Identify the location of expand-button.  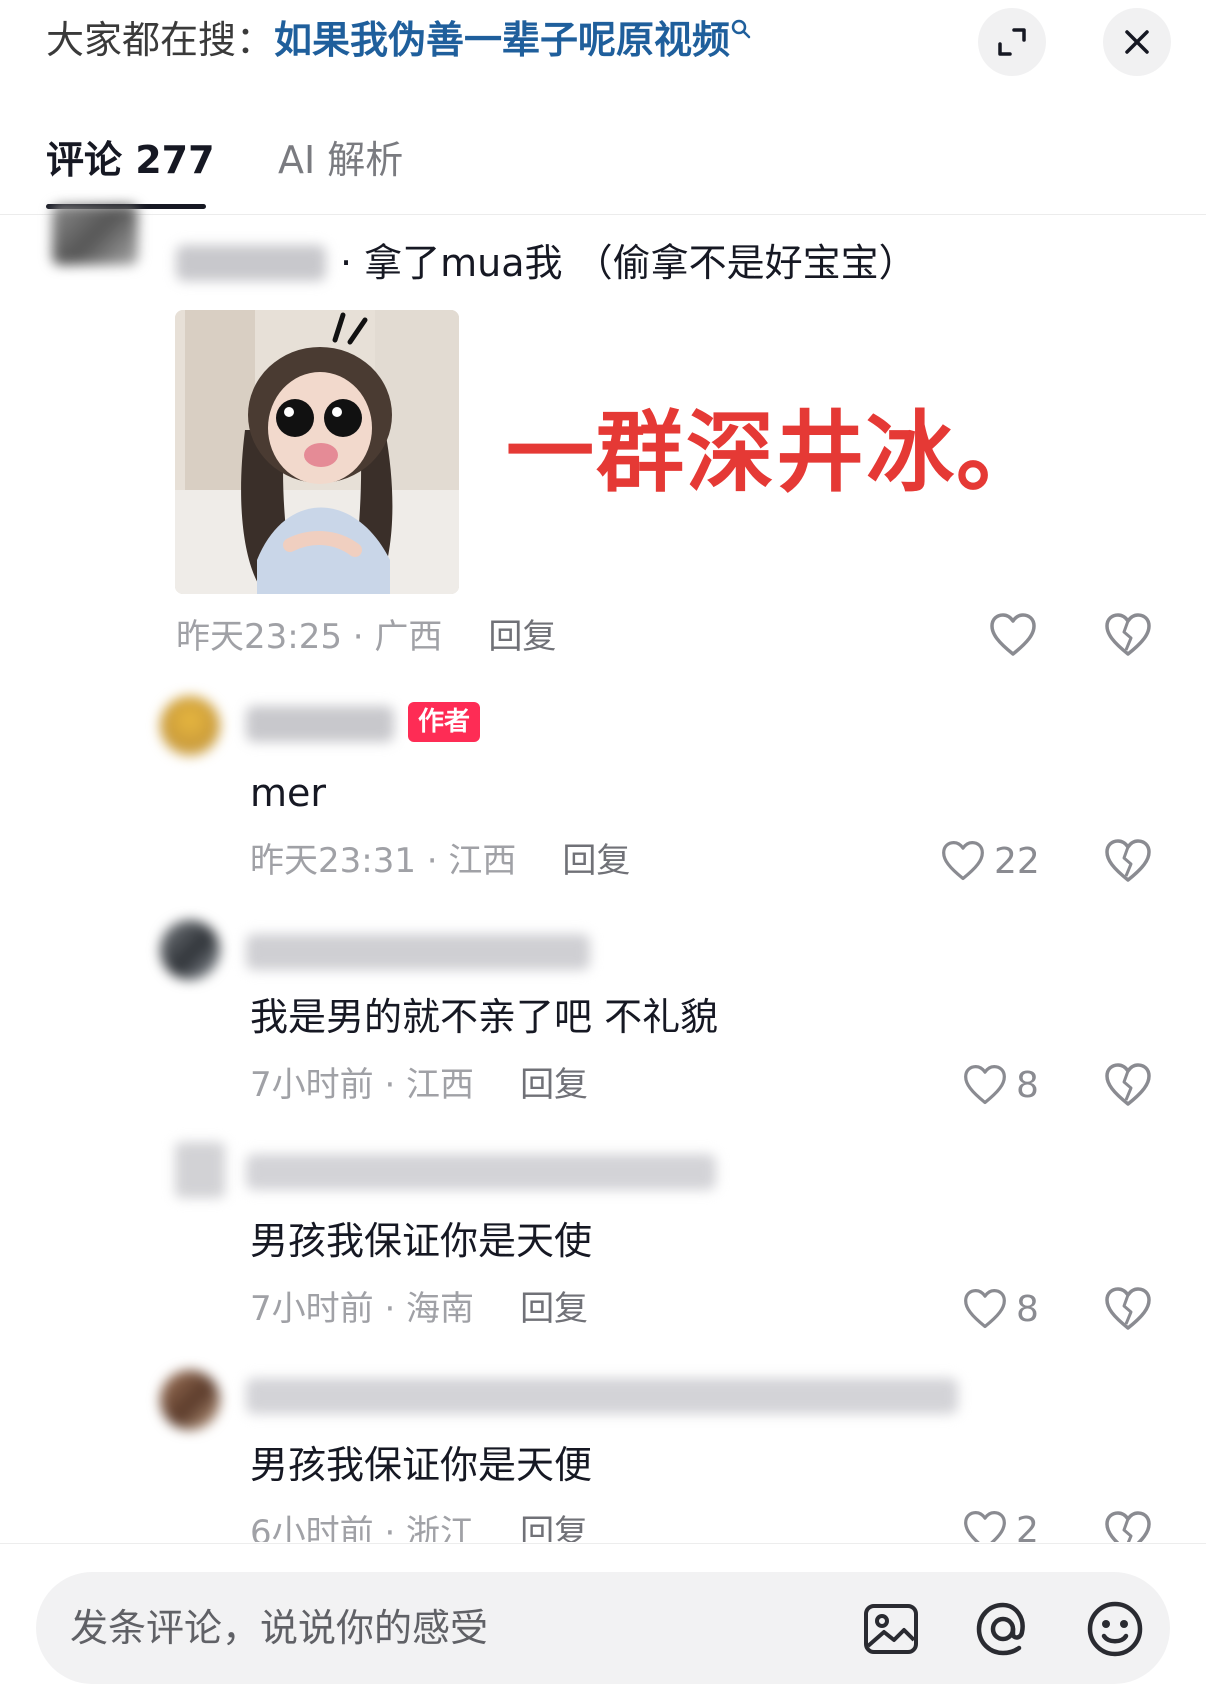
(1012, 42).